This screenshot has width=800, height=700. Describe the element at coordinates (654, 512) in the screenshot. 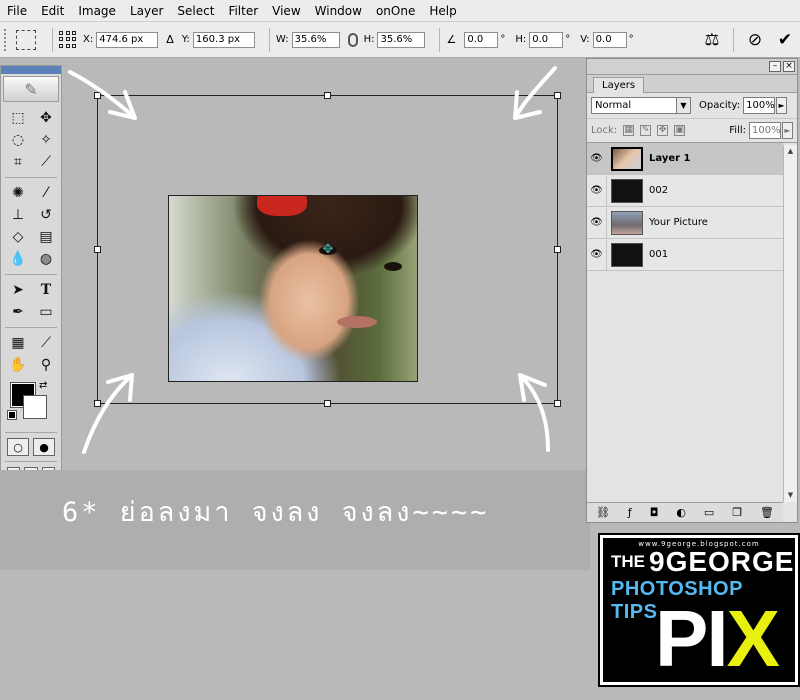

I see `add-mask-icon: ◘` at that location.